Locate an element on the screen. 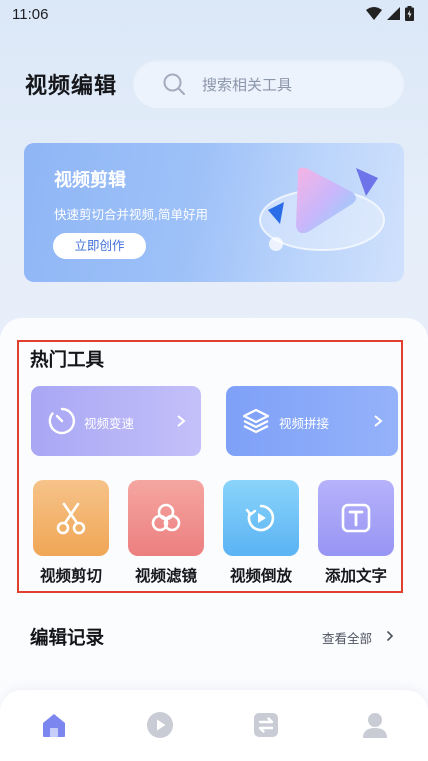 This screenshot has height=761, width=428. search-icon is located at coordinates (174, 84).